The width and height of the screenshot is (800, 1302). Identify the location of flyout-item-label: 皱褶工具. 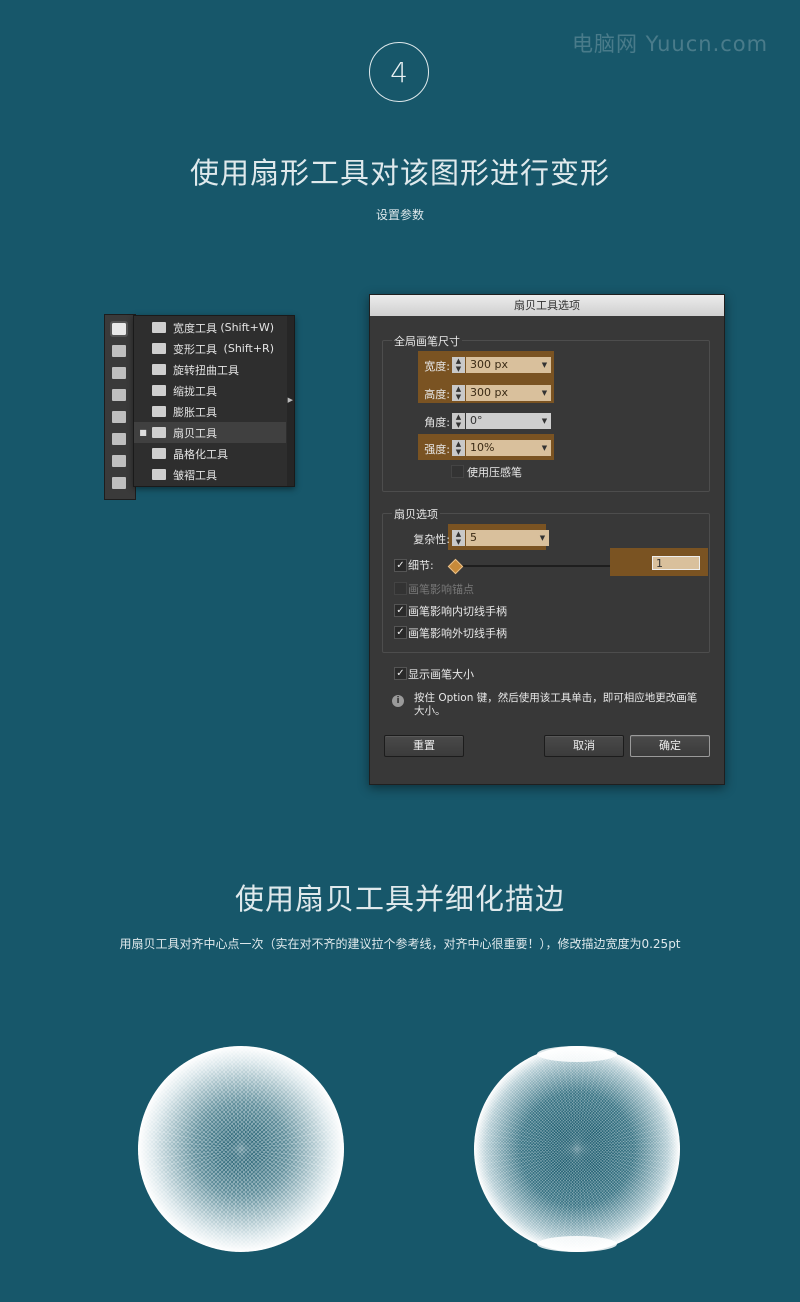
(195, 475).